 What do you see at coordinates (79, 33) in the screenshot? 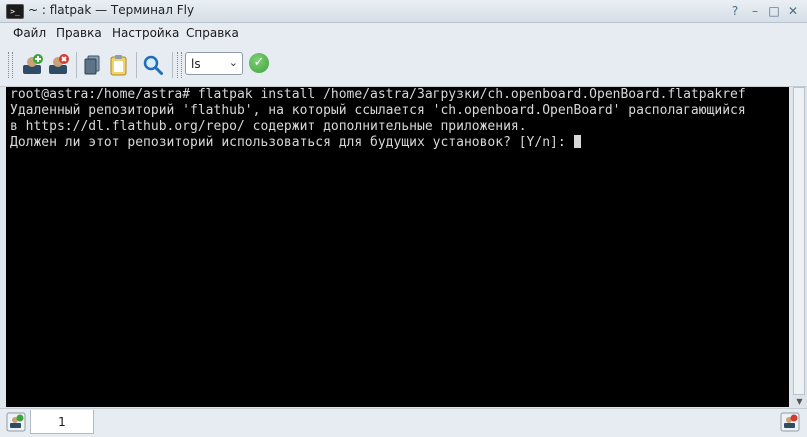
I see `menu-edit: Правка` at bounding box center [79, 33].